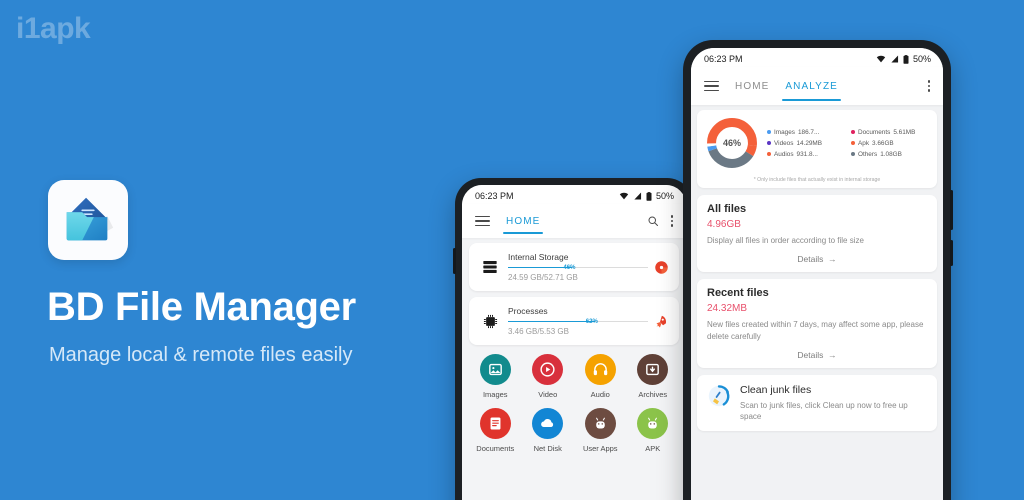 This screenshot has width=1024, height=500. What do you see at coordinates (547, 448) in the screenshot?
I see `category-label: Net Disk` at bounding box center [547, 448].